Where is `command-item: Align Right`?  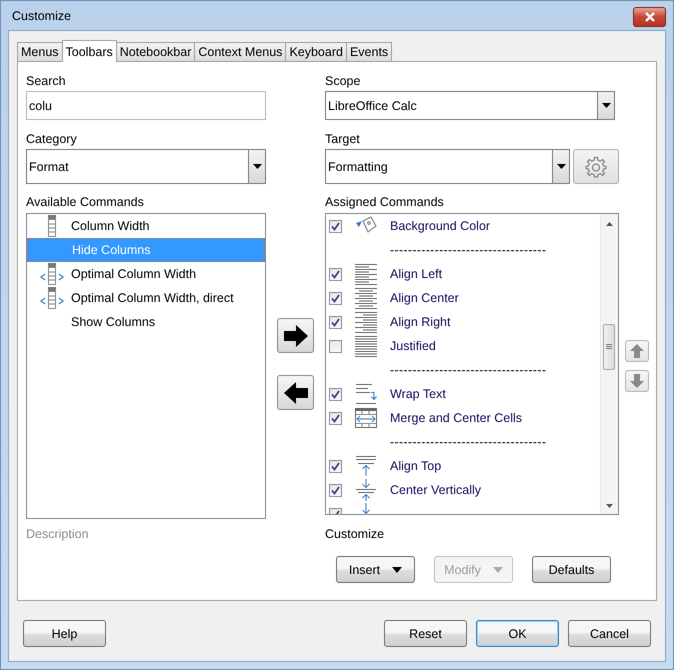 command-item: Align Right is located at coordinates (420, 322).